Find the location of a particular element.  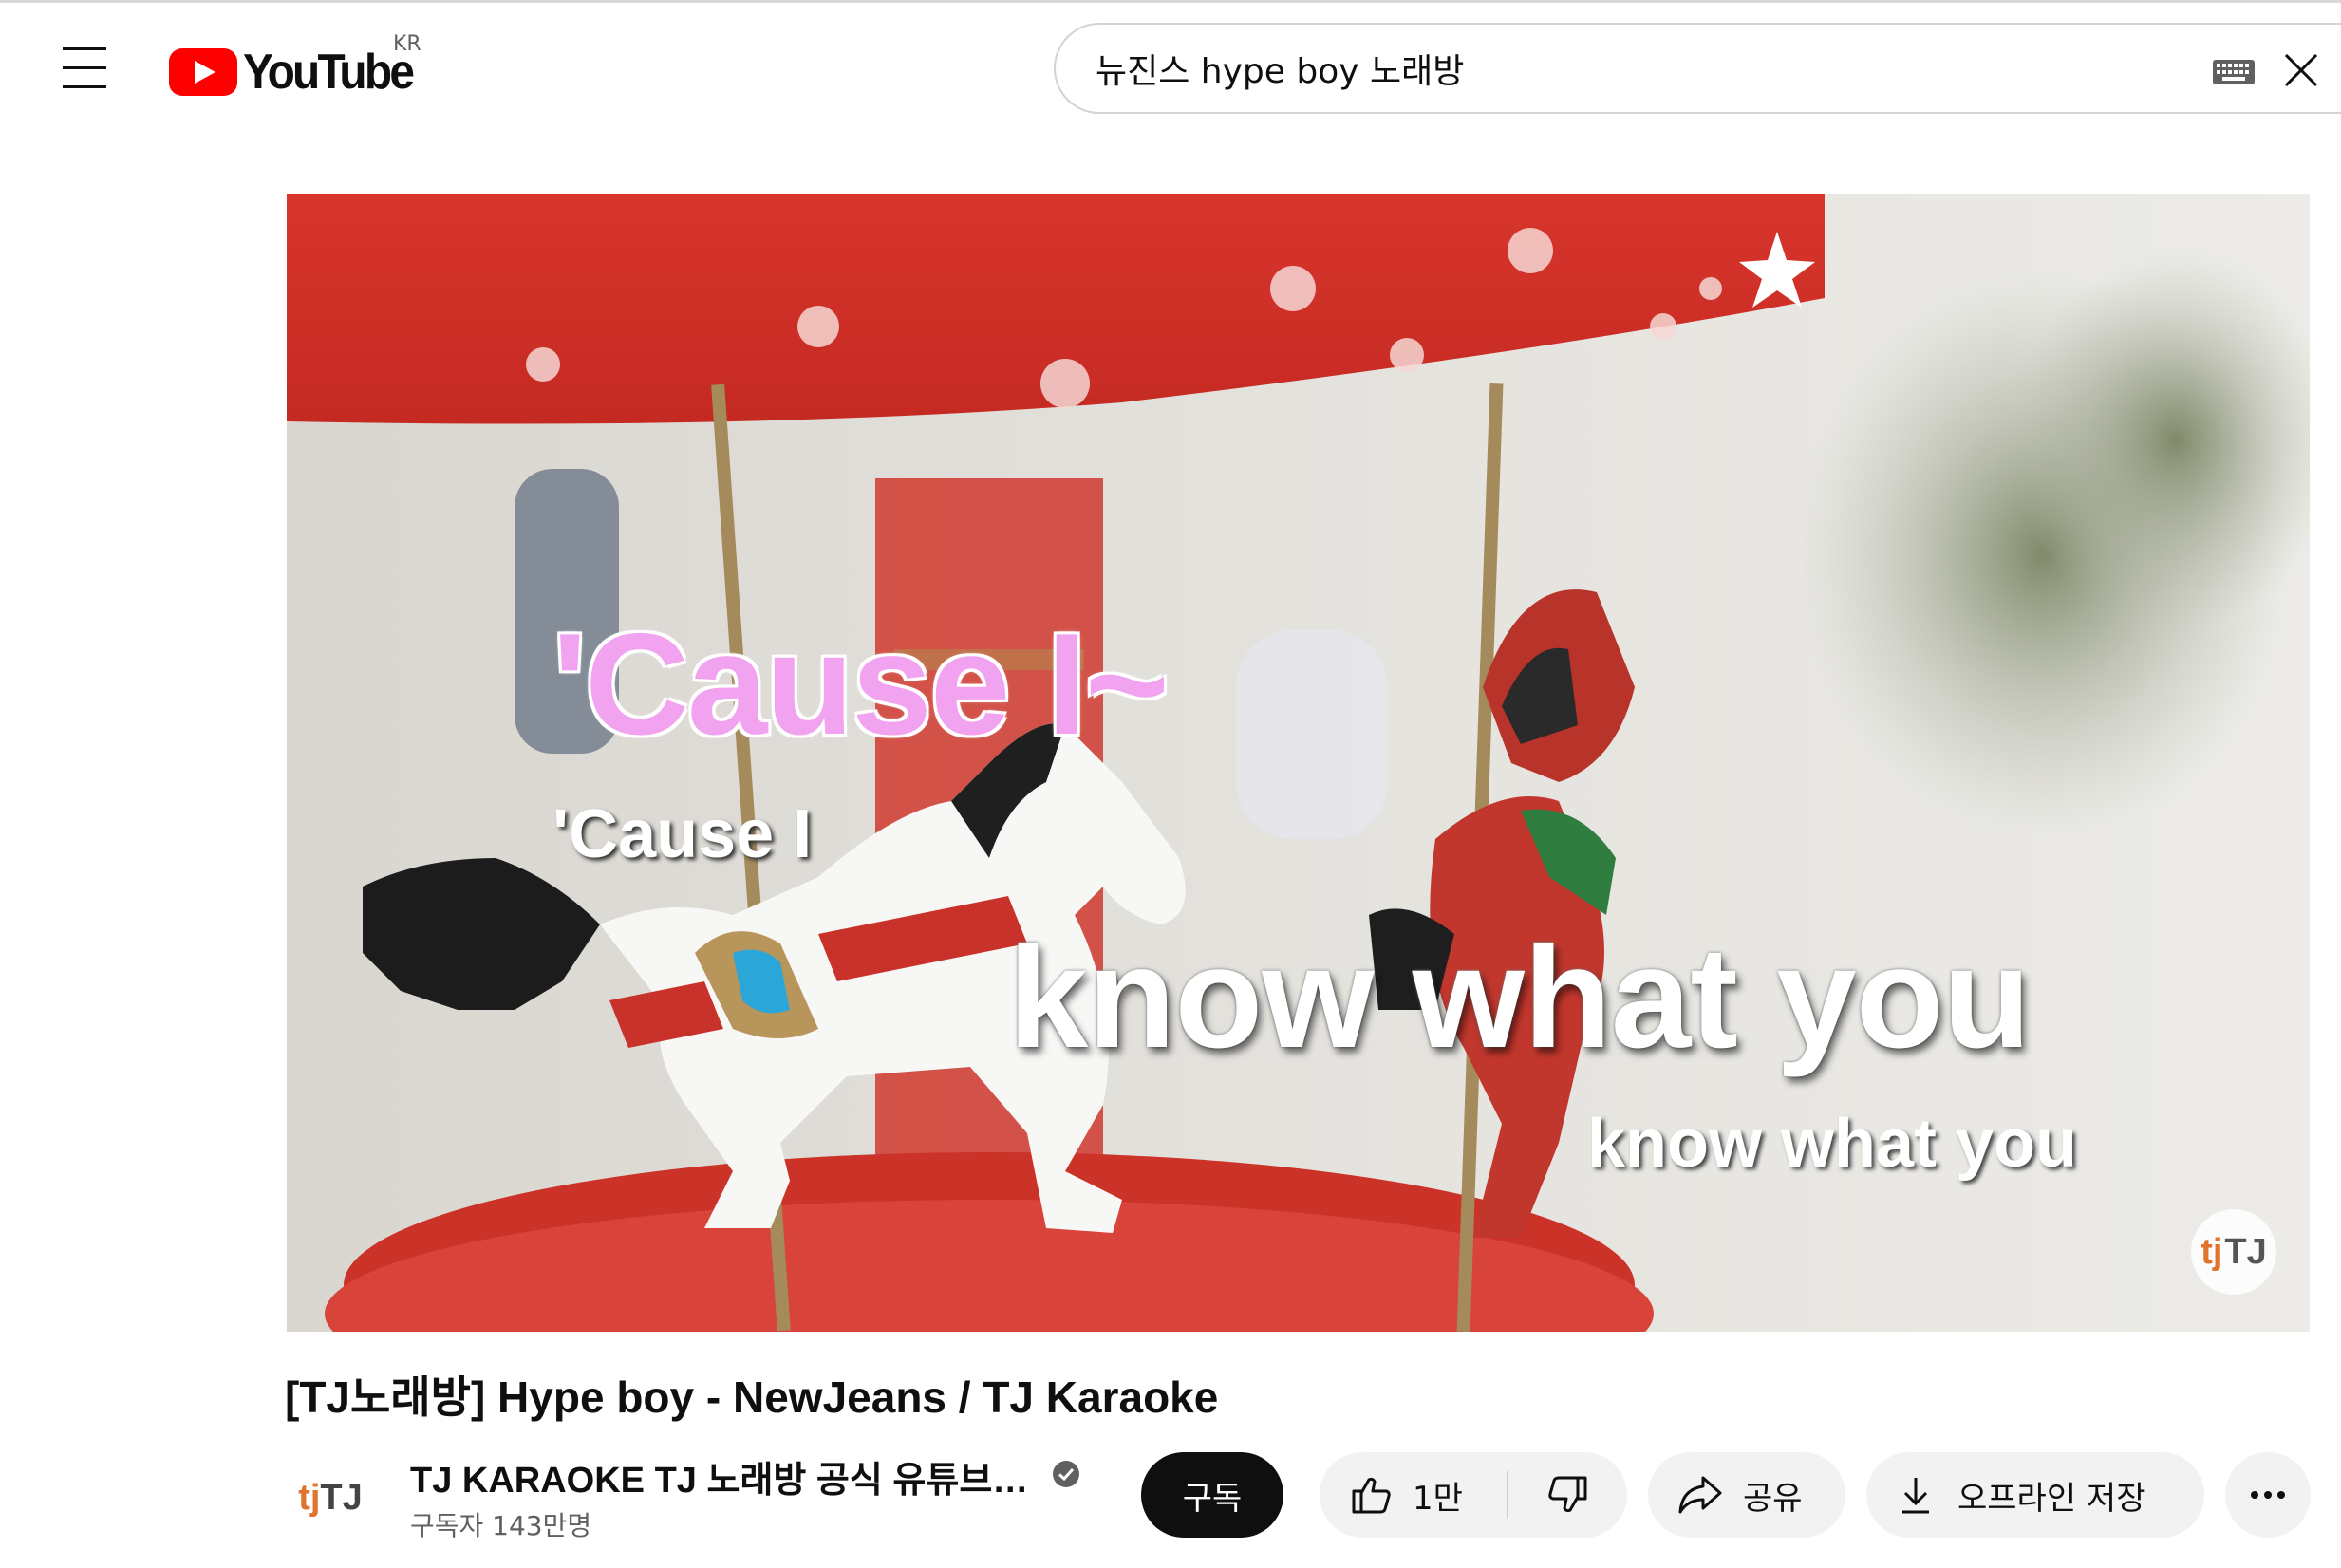

like-count: 1만 is located at coordinates (1438, 1498).